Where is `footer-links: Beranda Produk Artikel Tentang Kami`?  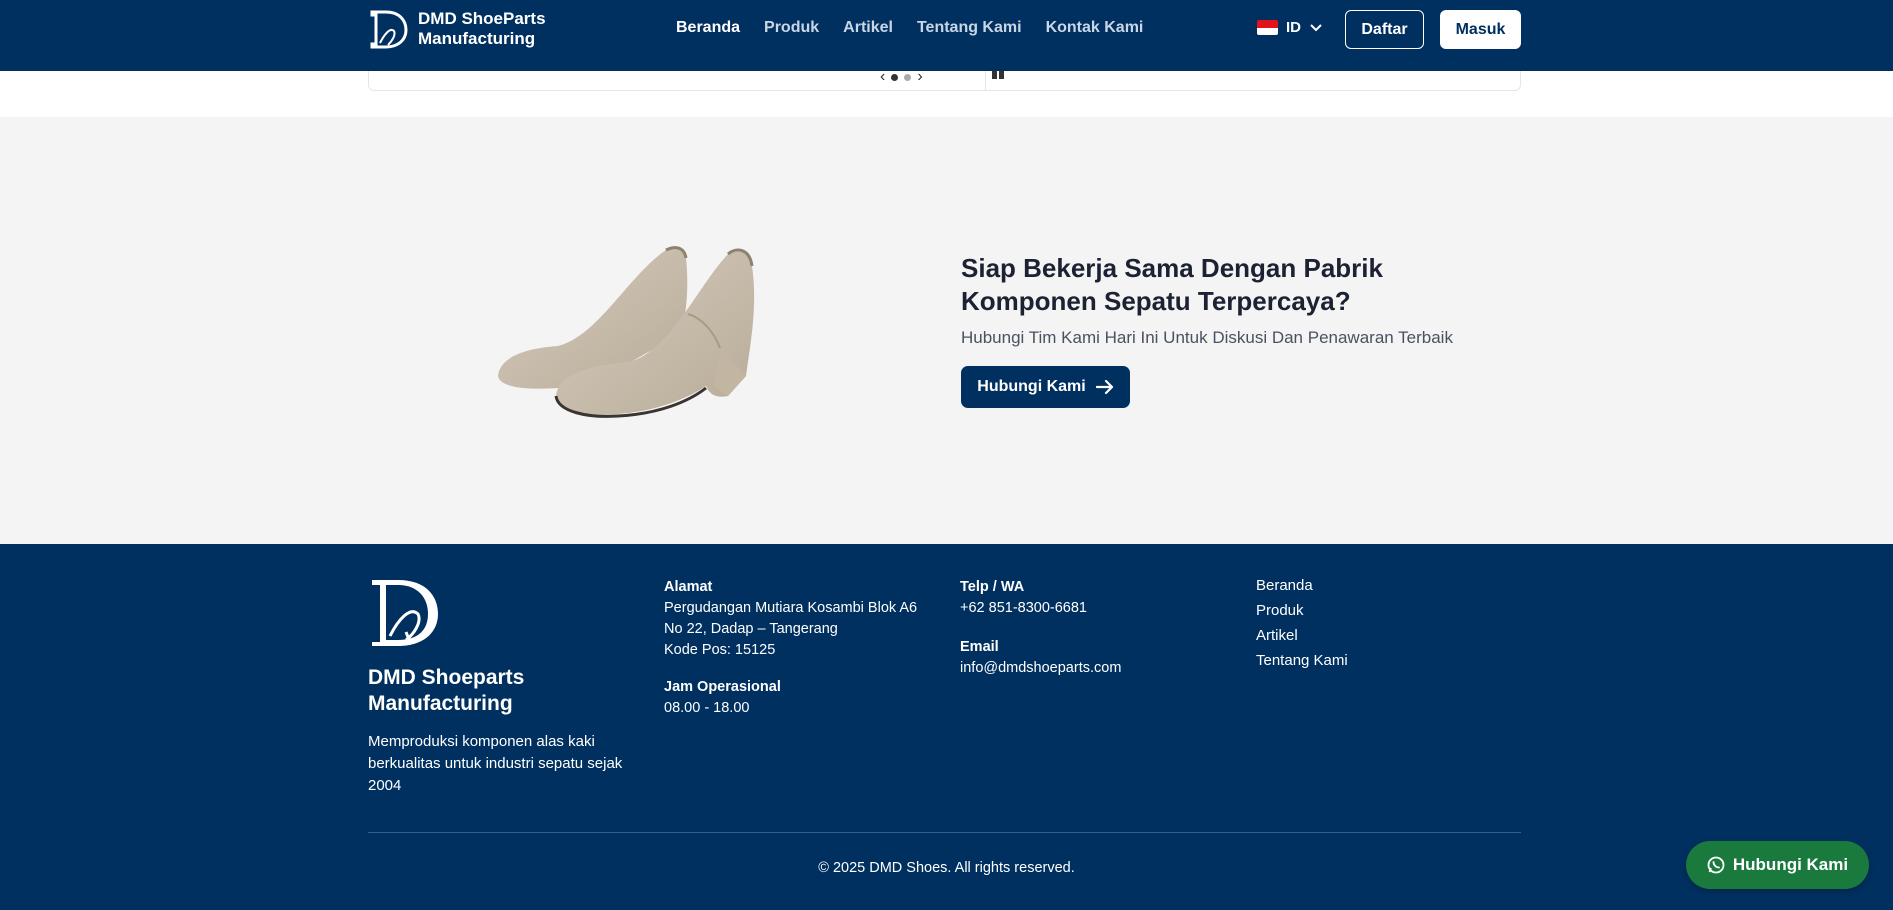 footer-links: Beranda Produk Artikel Tentang Kami is located at coordinates (1302, 623).